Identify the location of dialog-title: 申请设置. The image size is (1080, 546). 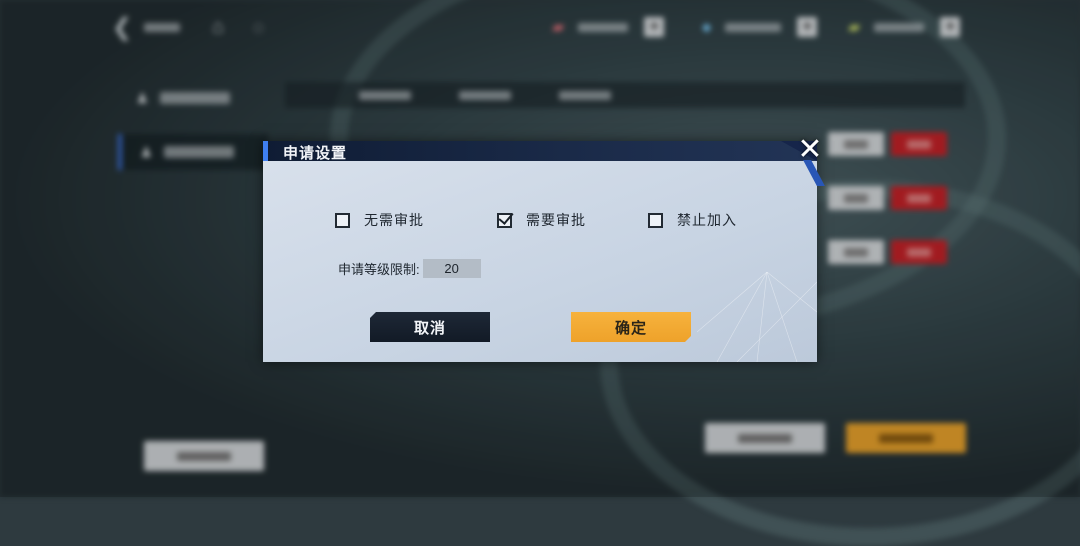
(315, 153).